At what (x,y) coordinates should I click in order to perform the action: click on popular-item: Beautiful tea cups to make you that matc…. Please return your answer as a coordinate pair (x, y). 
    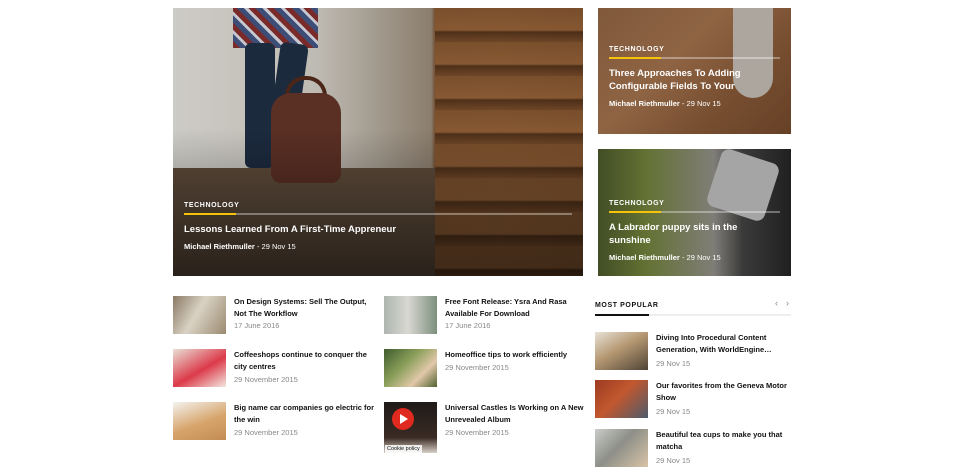
    Looking at the image, I should click on (695, 449).